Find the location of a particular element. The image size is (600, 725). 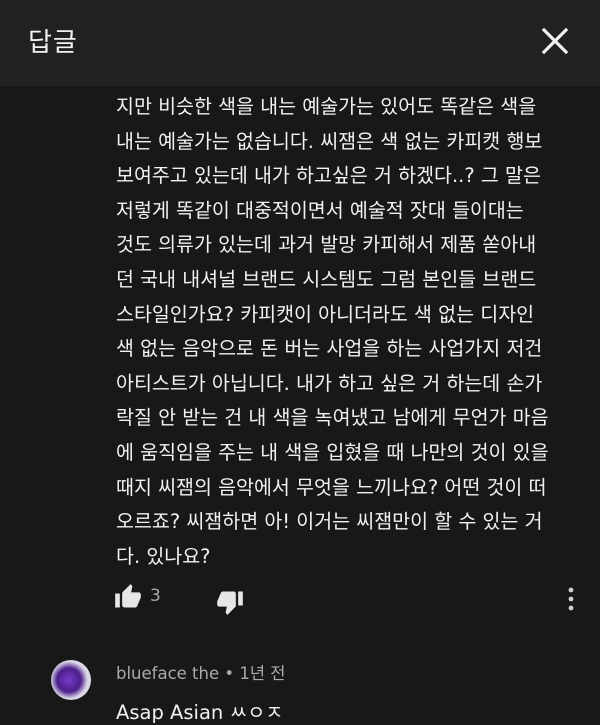

comment-line: 스타일인가요? 카피캣이 아니더라도 색 없는 디자인 is located at coordinates (325, 314).